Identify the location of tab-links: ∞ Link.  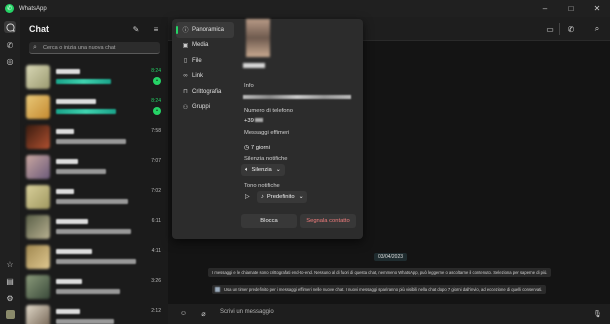
(205, 77).